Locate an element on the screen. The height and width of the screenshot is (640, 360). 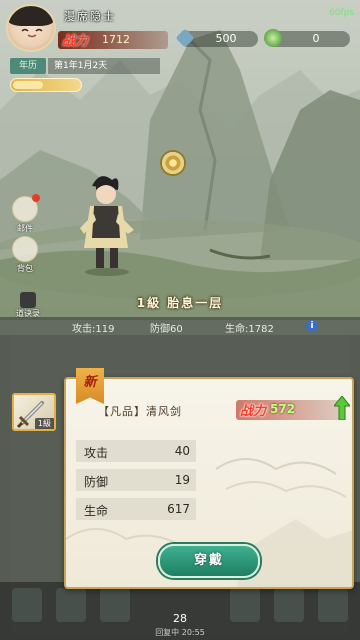
mail-label: 邮件 is located at coordinates (25, 228).